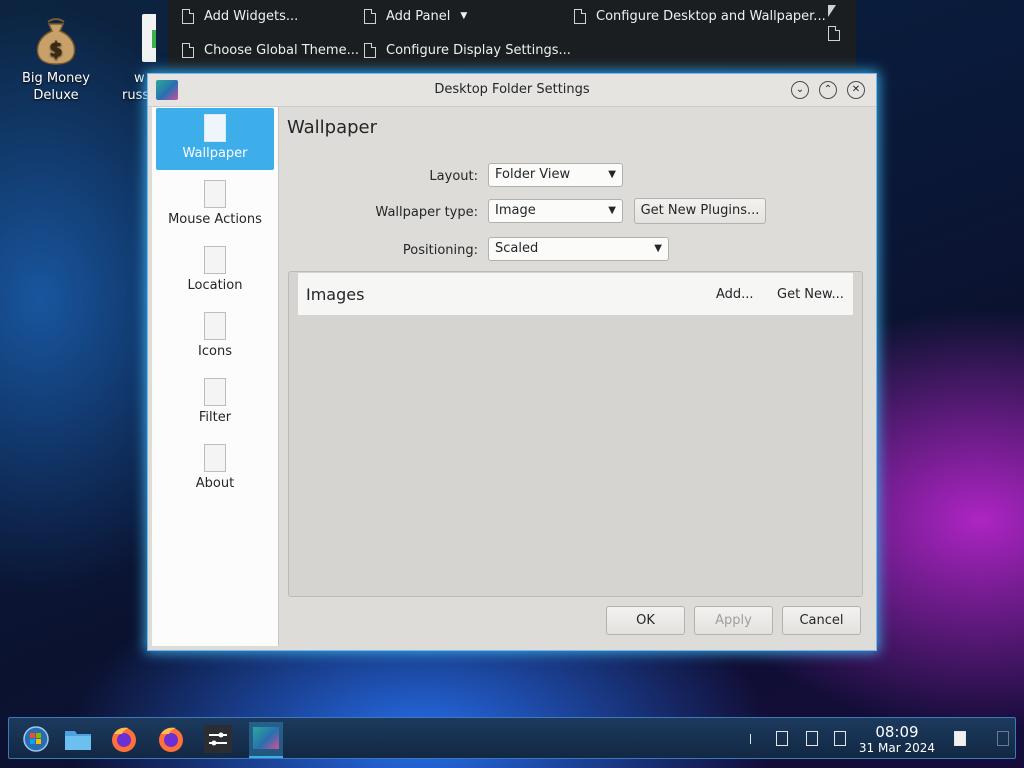 The width and height of the screenshot is (1024, 768). What do you see at coordinates (645, 620) in the screenshot?
I see `ok-button: OK` at bounding box center [645, 620].